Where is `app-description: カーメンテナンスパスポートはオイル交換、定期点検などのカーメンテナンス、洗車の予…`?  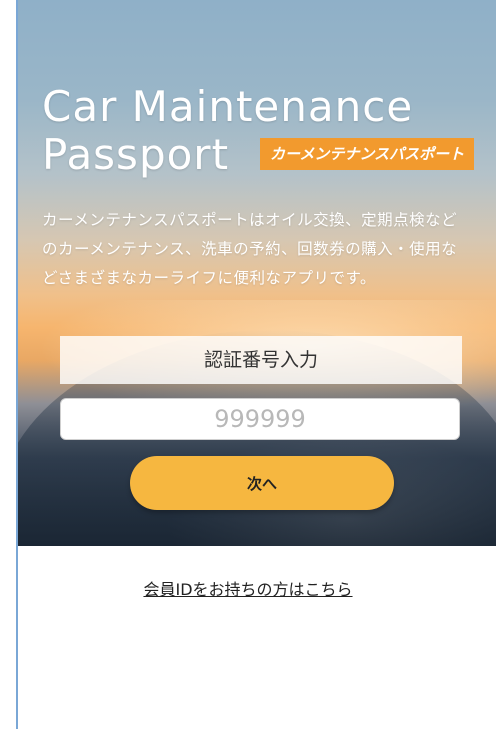
app-description: カーメンテナンスパスポートはオイル交換、定期点検などのカーメンテナンス、洗車の予… is located at coordinates (250, 249).